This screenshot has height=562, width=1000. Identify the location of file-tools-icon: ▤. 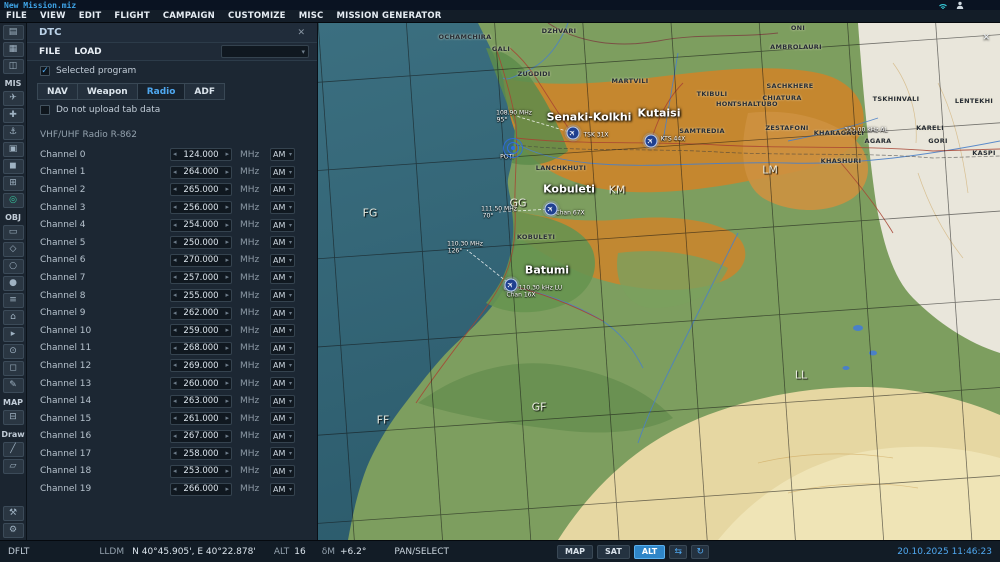
(13, 32).